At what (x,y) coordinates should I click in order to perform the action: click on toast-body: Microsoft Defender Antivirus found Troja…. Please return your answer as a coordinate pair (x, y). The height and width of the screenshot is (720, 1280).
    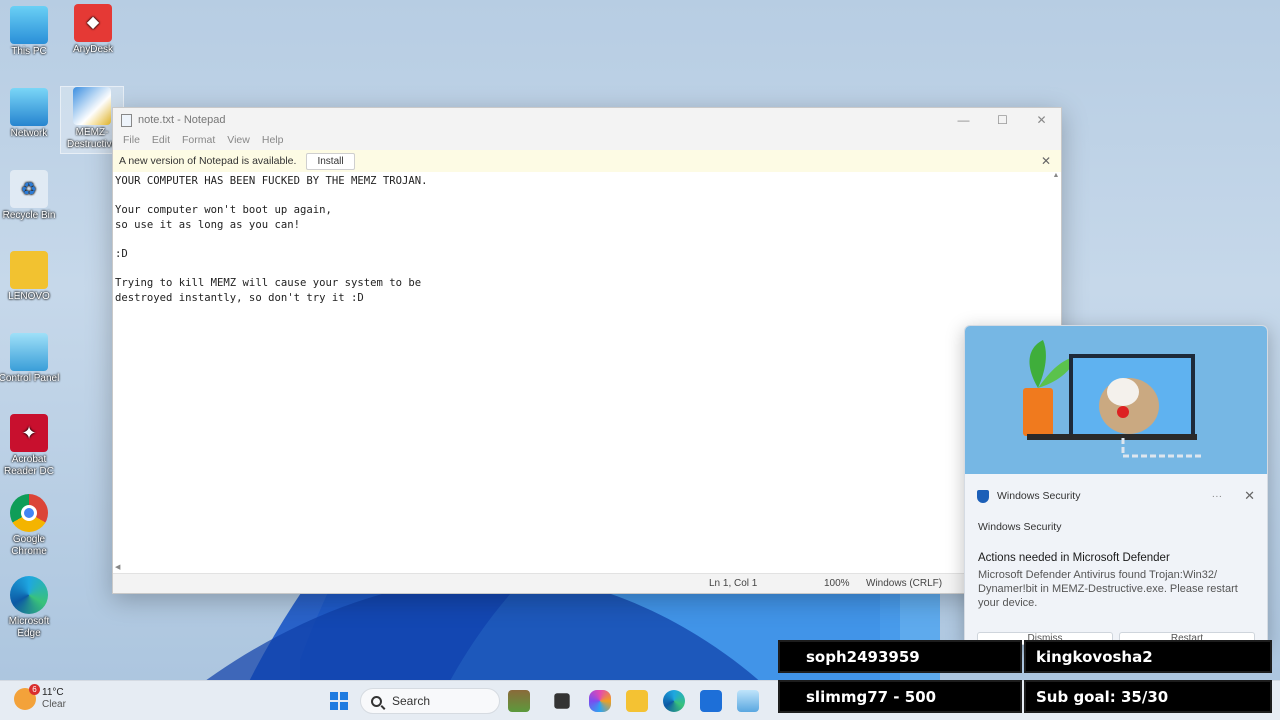
    Looking at the image, I should click on (1108, 589).